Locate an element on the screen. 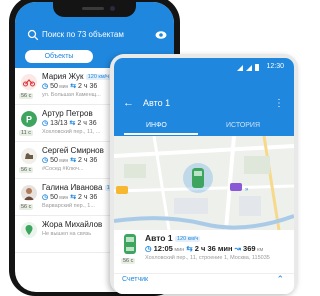  person-avatar-icon is located at coordinates (29, 193).